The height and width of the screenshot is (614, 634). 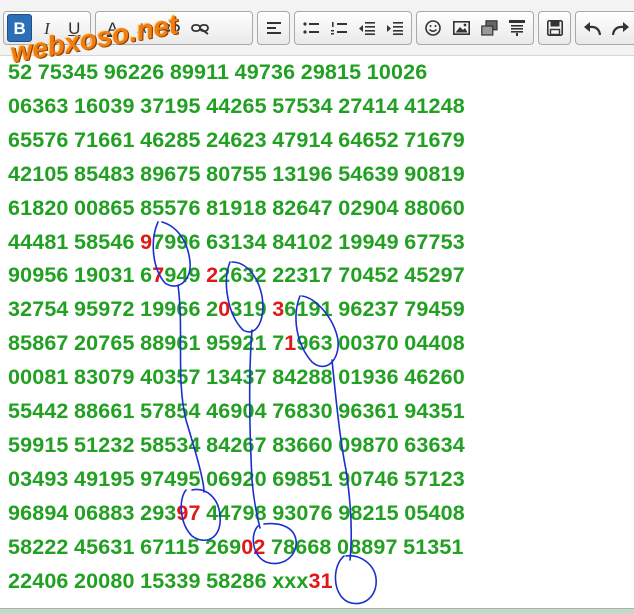 What do you see at coordinates (170, 444) in the screenshot?
I see `lottery-number: 58534` at bounding box center [170, 444].